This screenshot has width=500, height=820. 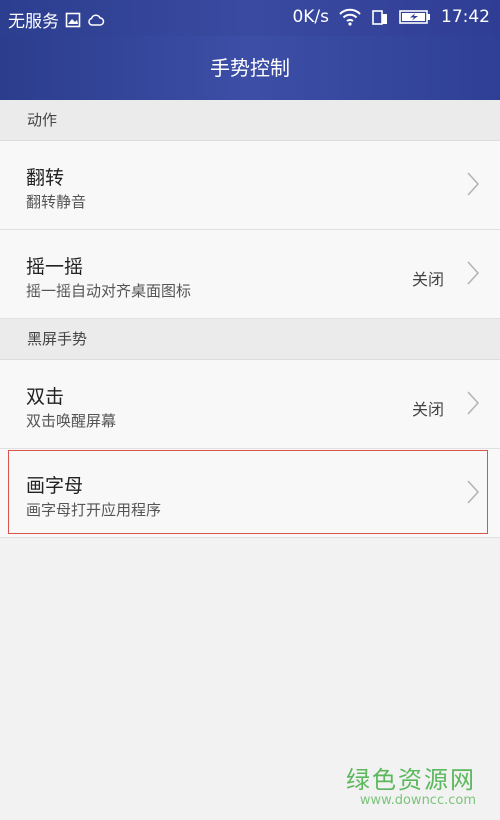 I want to click on page-title: 手势控制, so click(x=250, y=68).